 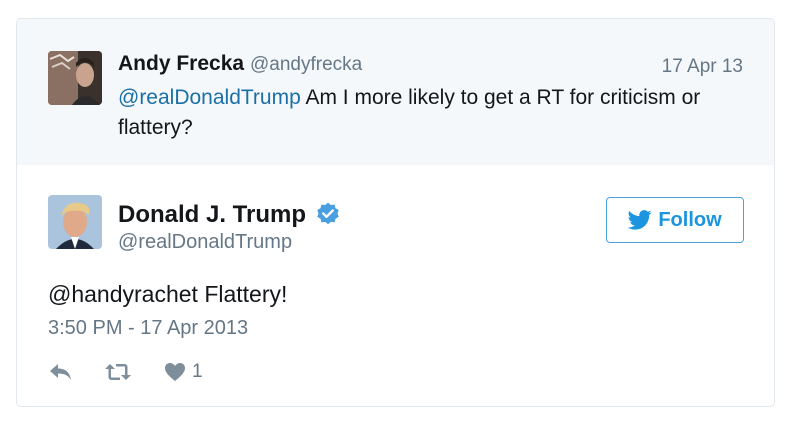 I want to click on verified-badge-icon, so click(x=328, y=213).